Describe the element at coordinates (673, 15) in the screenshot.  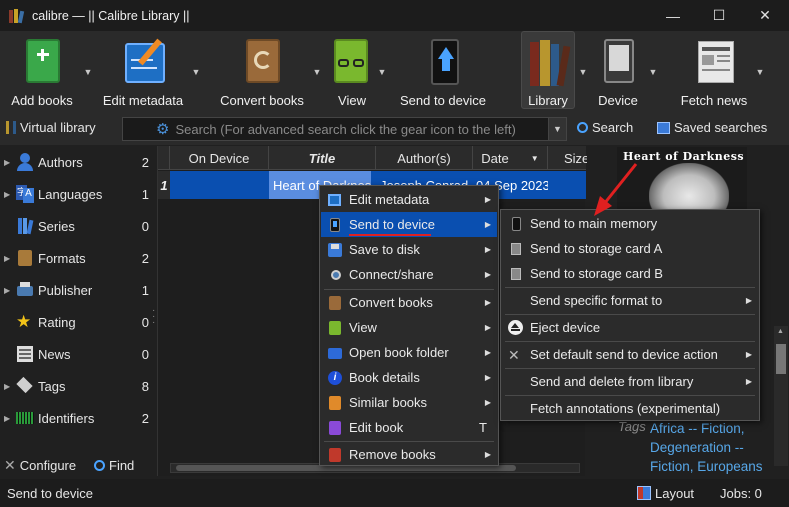
I see `minimize-button: —` at that location.